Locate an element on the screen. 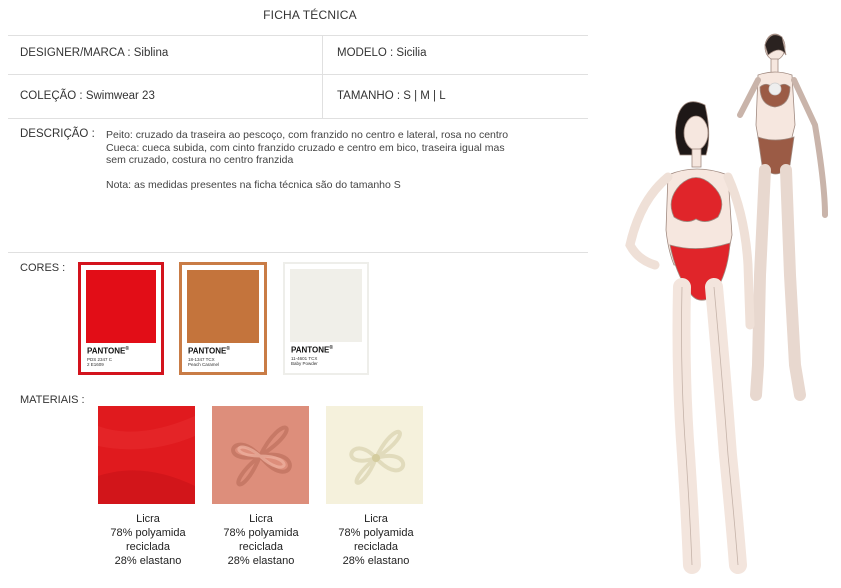  fabric-sample-cream is located at coordinates (374, 455).